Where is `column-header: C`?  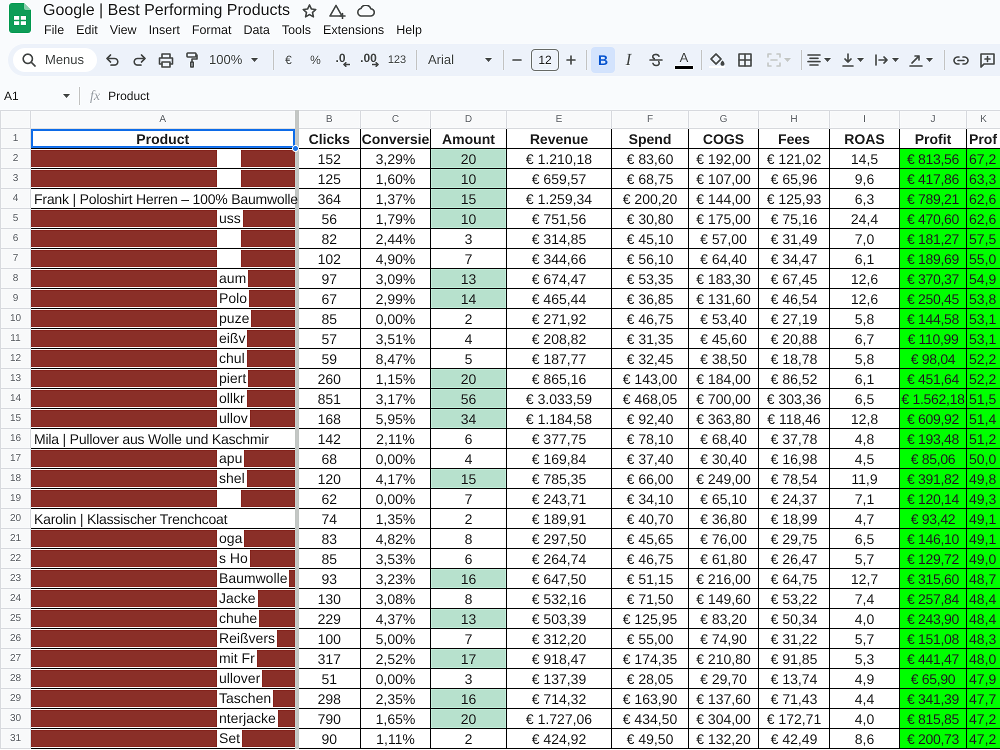
column-header: C is located at coordinates (395, 119).